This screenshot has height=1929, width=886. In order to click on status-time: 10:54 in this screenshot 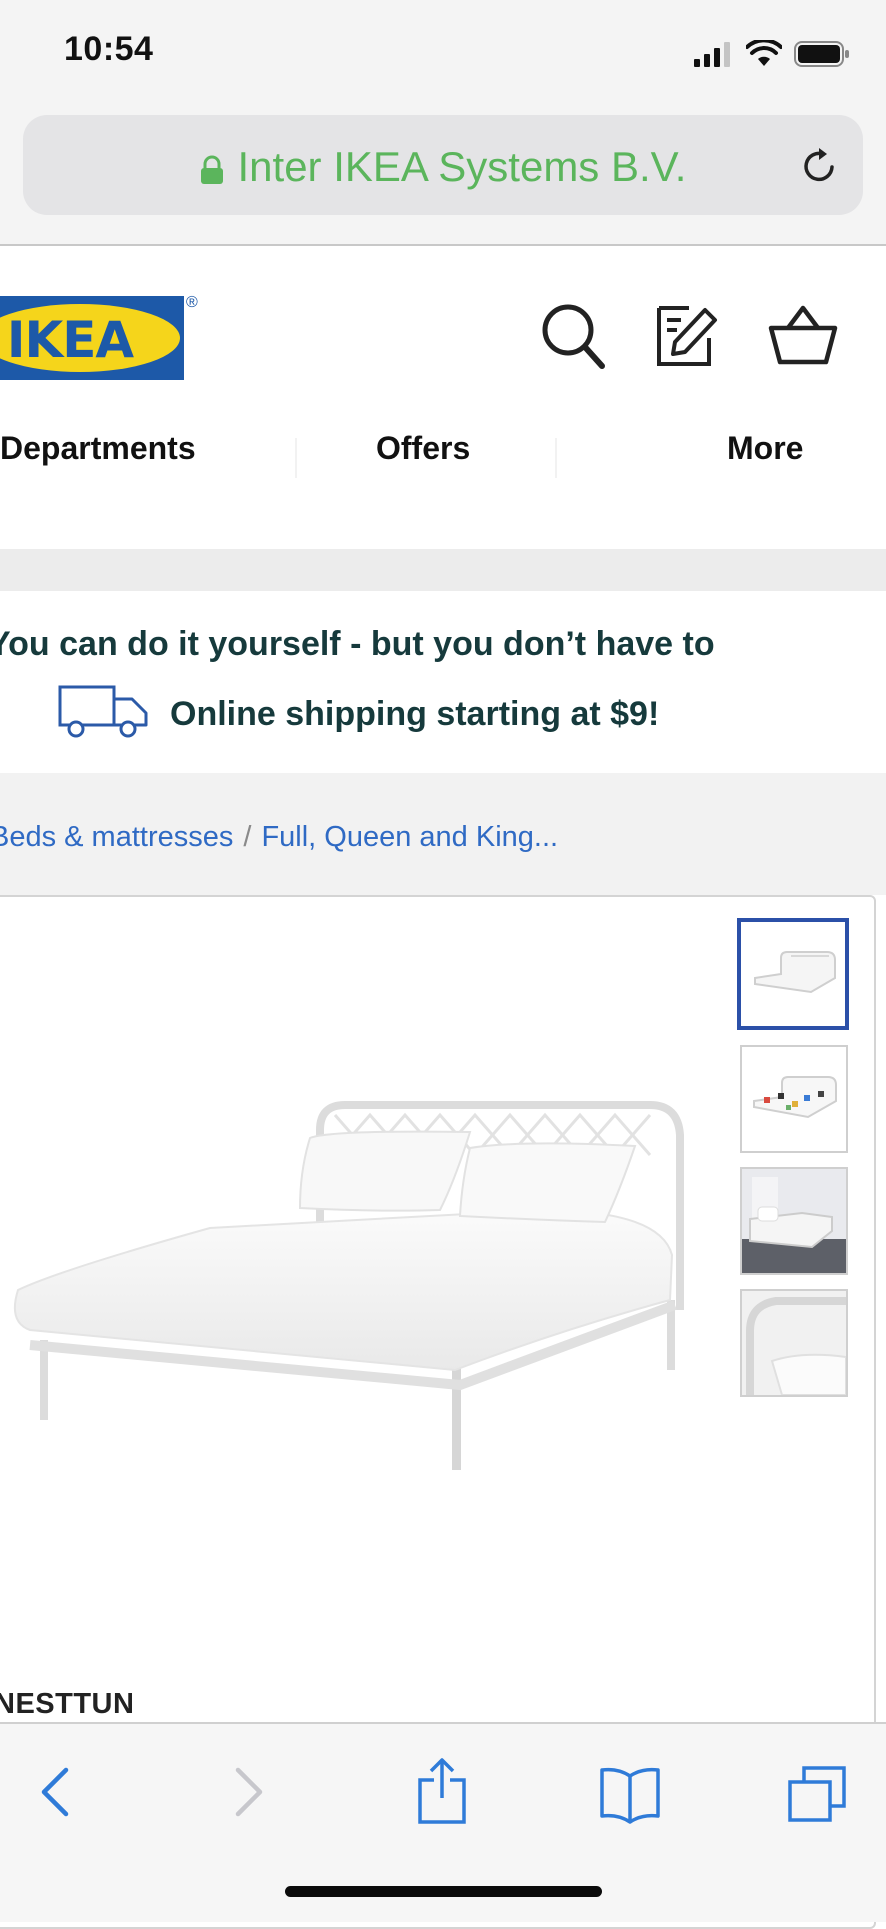, I will do `click(109, 49)`.